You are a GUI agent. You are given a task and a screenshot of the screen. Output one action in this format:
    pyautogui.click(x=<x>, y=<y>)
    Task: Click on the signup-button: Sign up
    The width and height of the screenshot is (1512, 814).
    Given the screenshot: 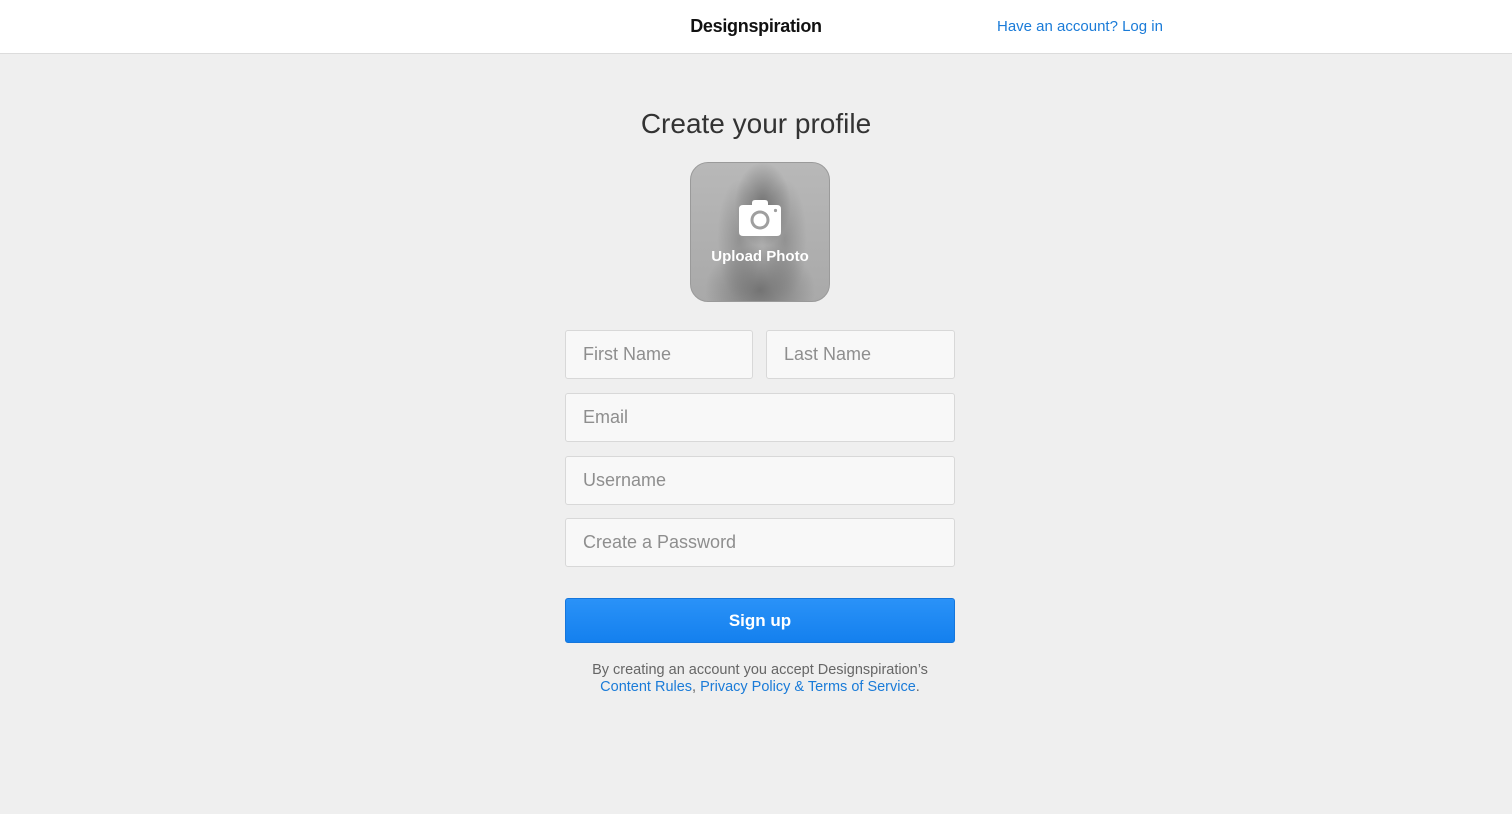 What is the action you would take?
    pyautogui.click(x=760, y=620)
    